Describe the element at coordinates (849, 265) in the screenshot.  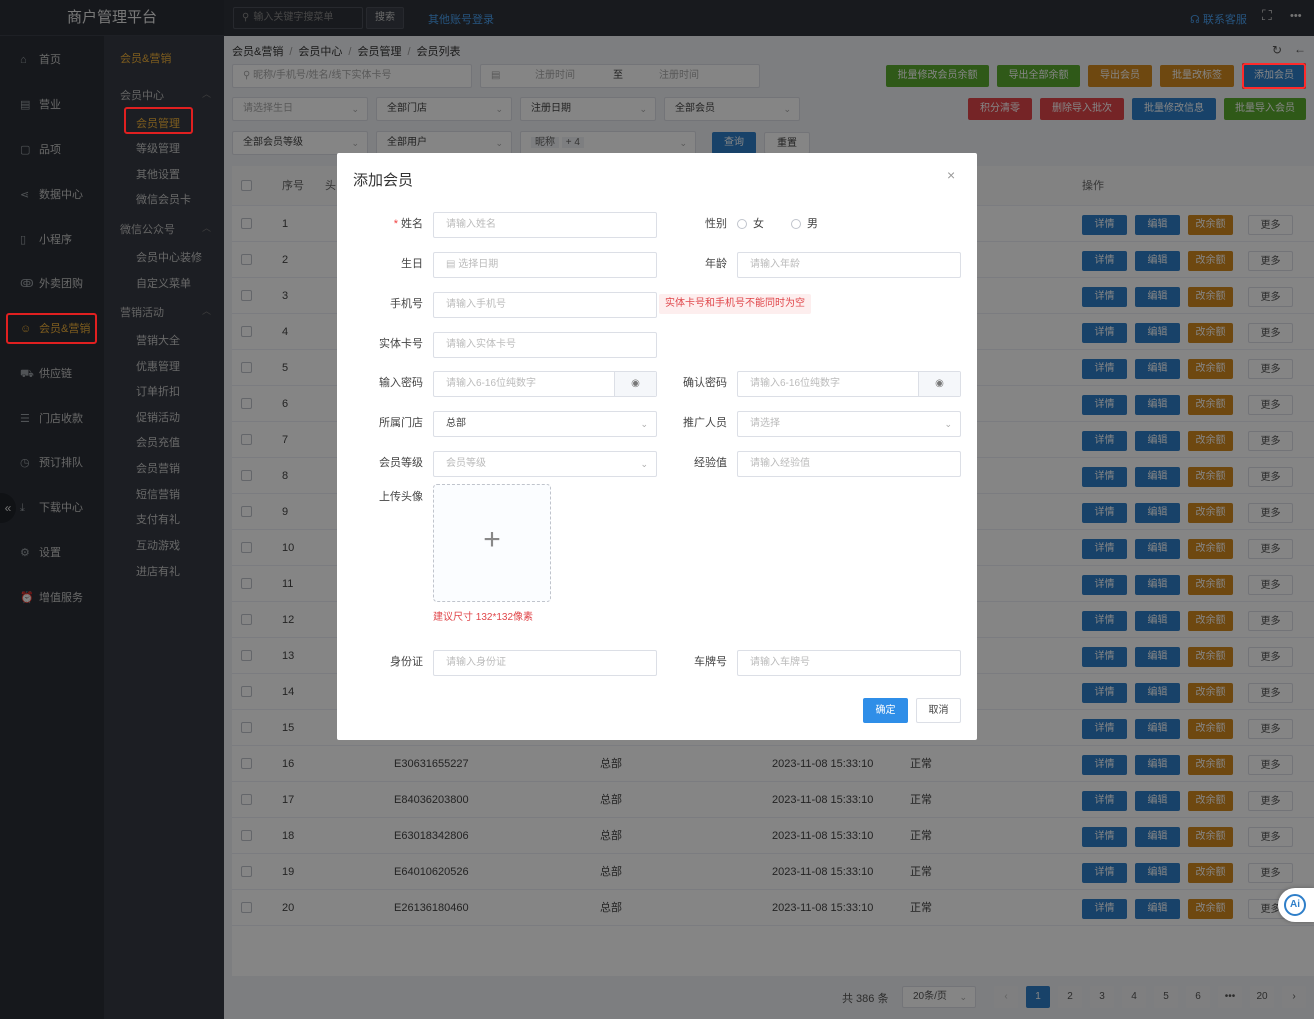
I see `age-input: 请输入年龄` at that location.